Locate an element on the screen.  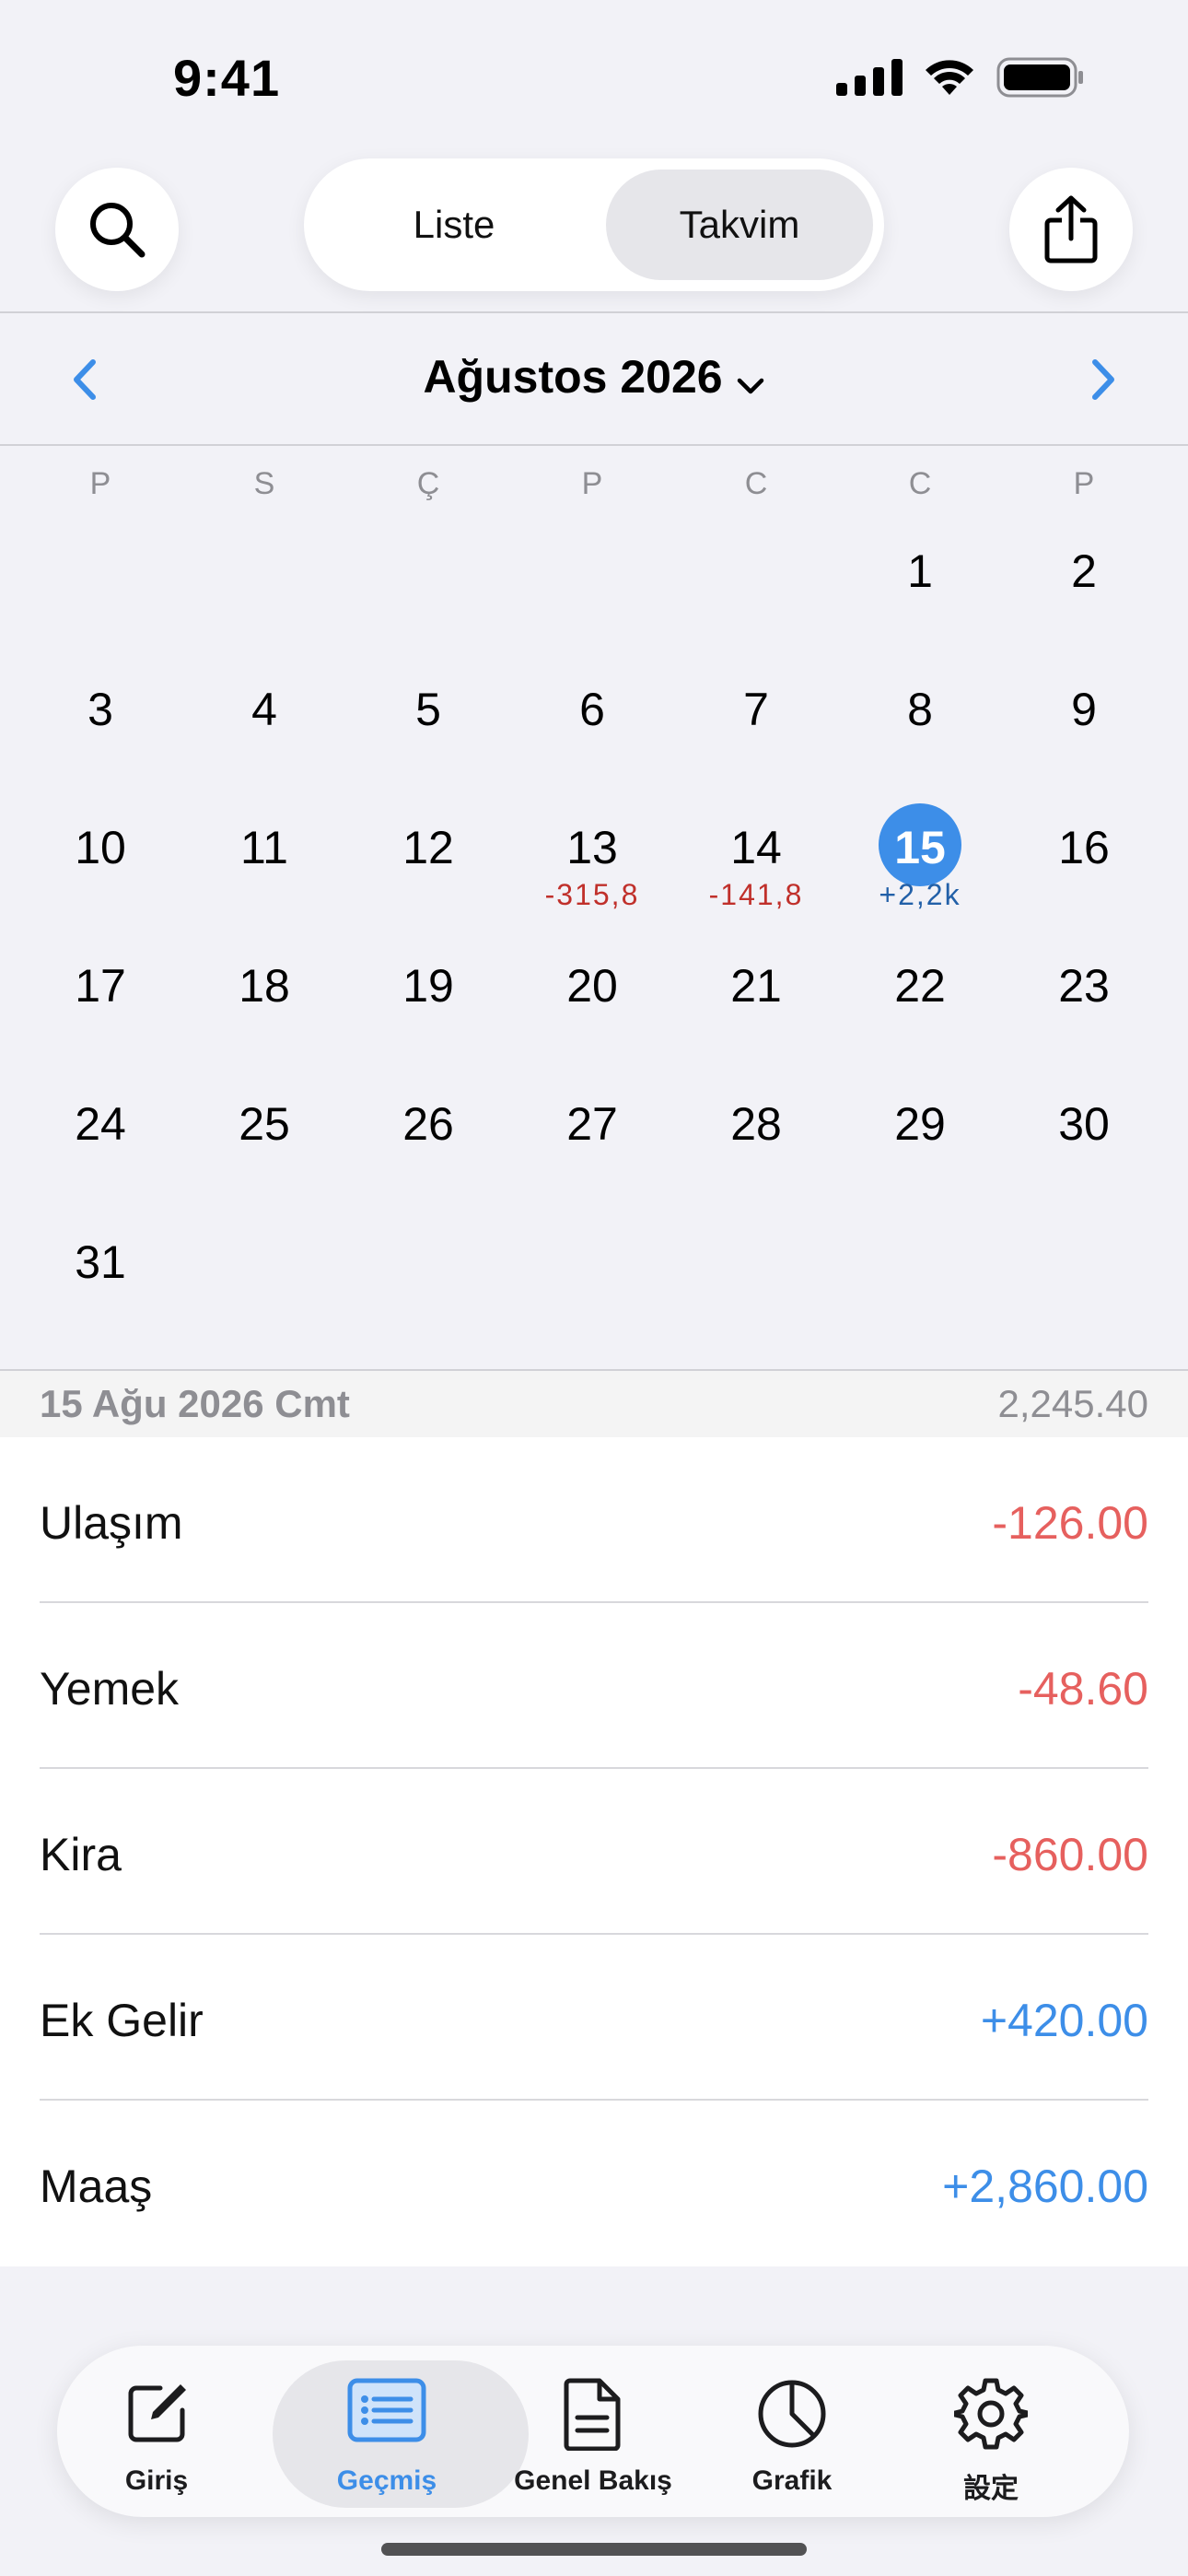
calendar-day: 16 is located at coordinates (1084, 852).